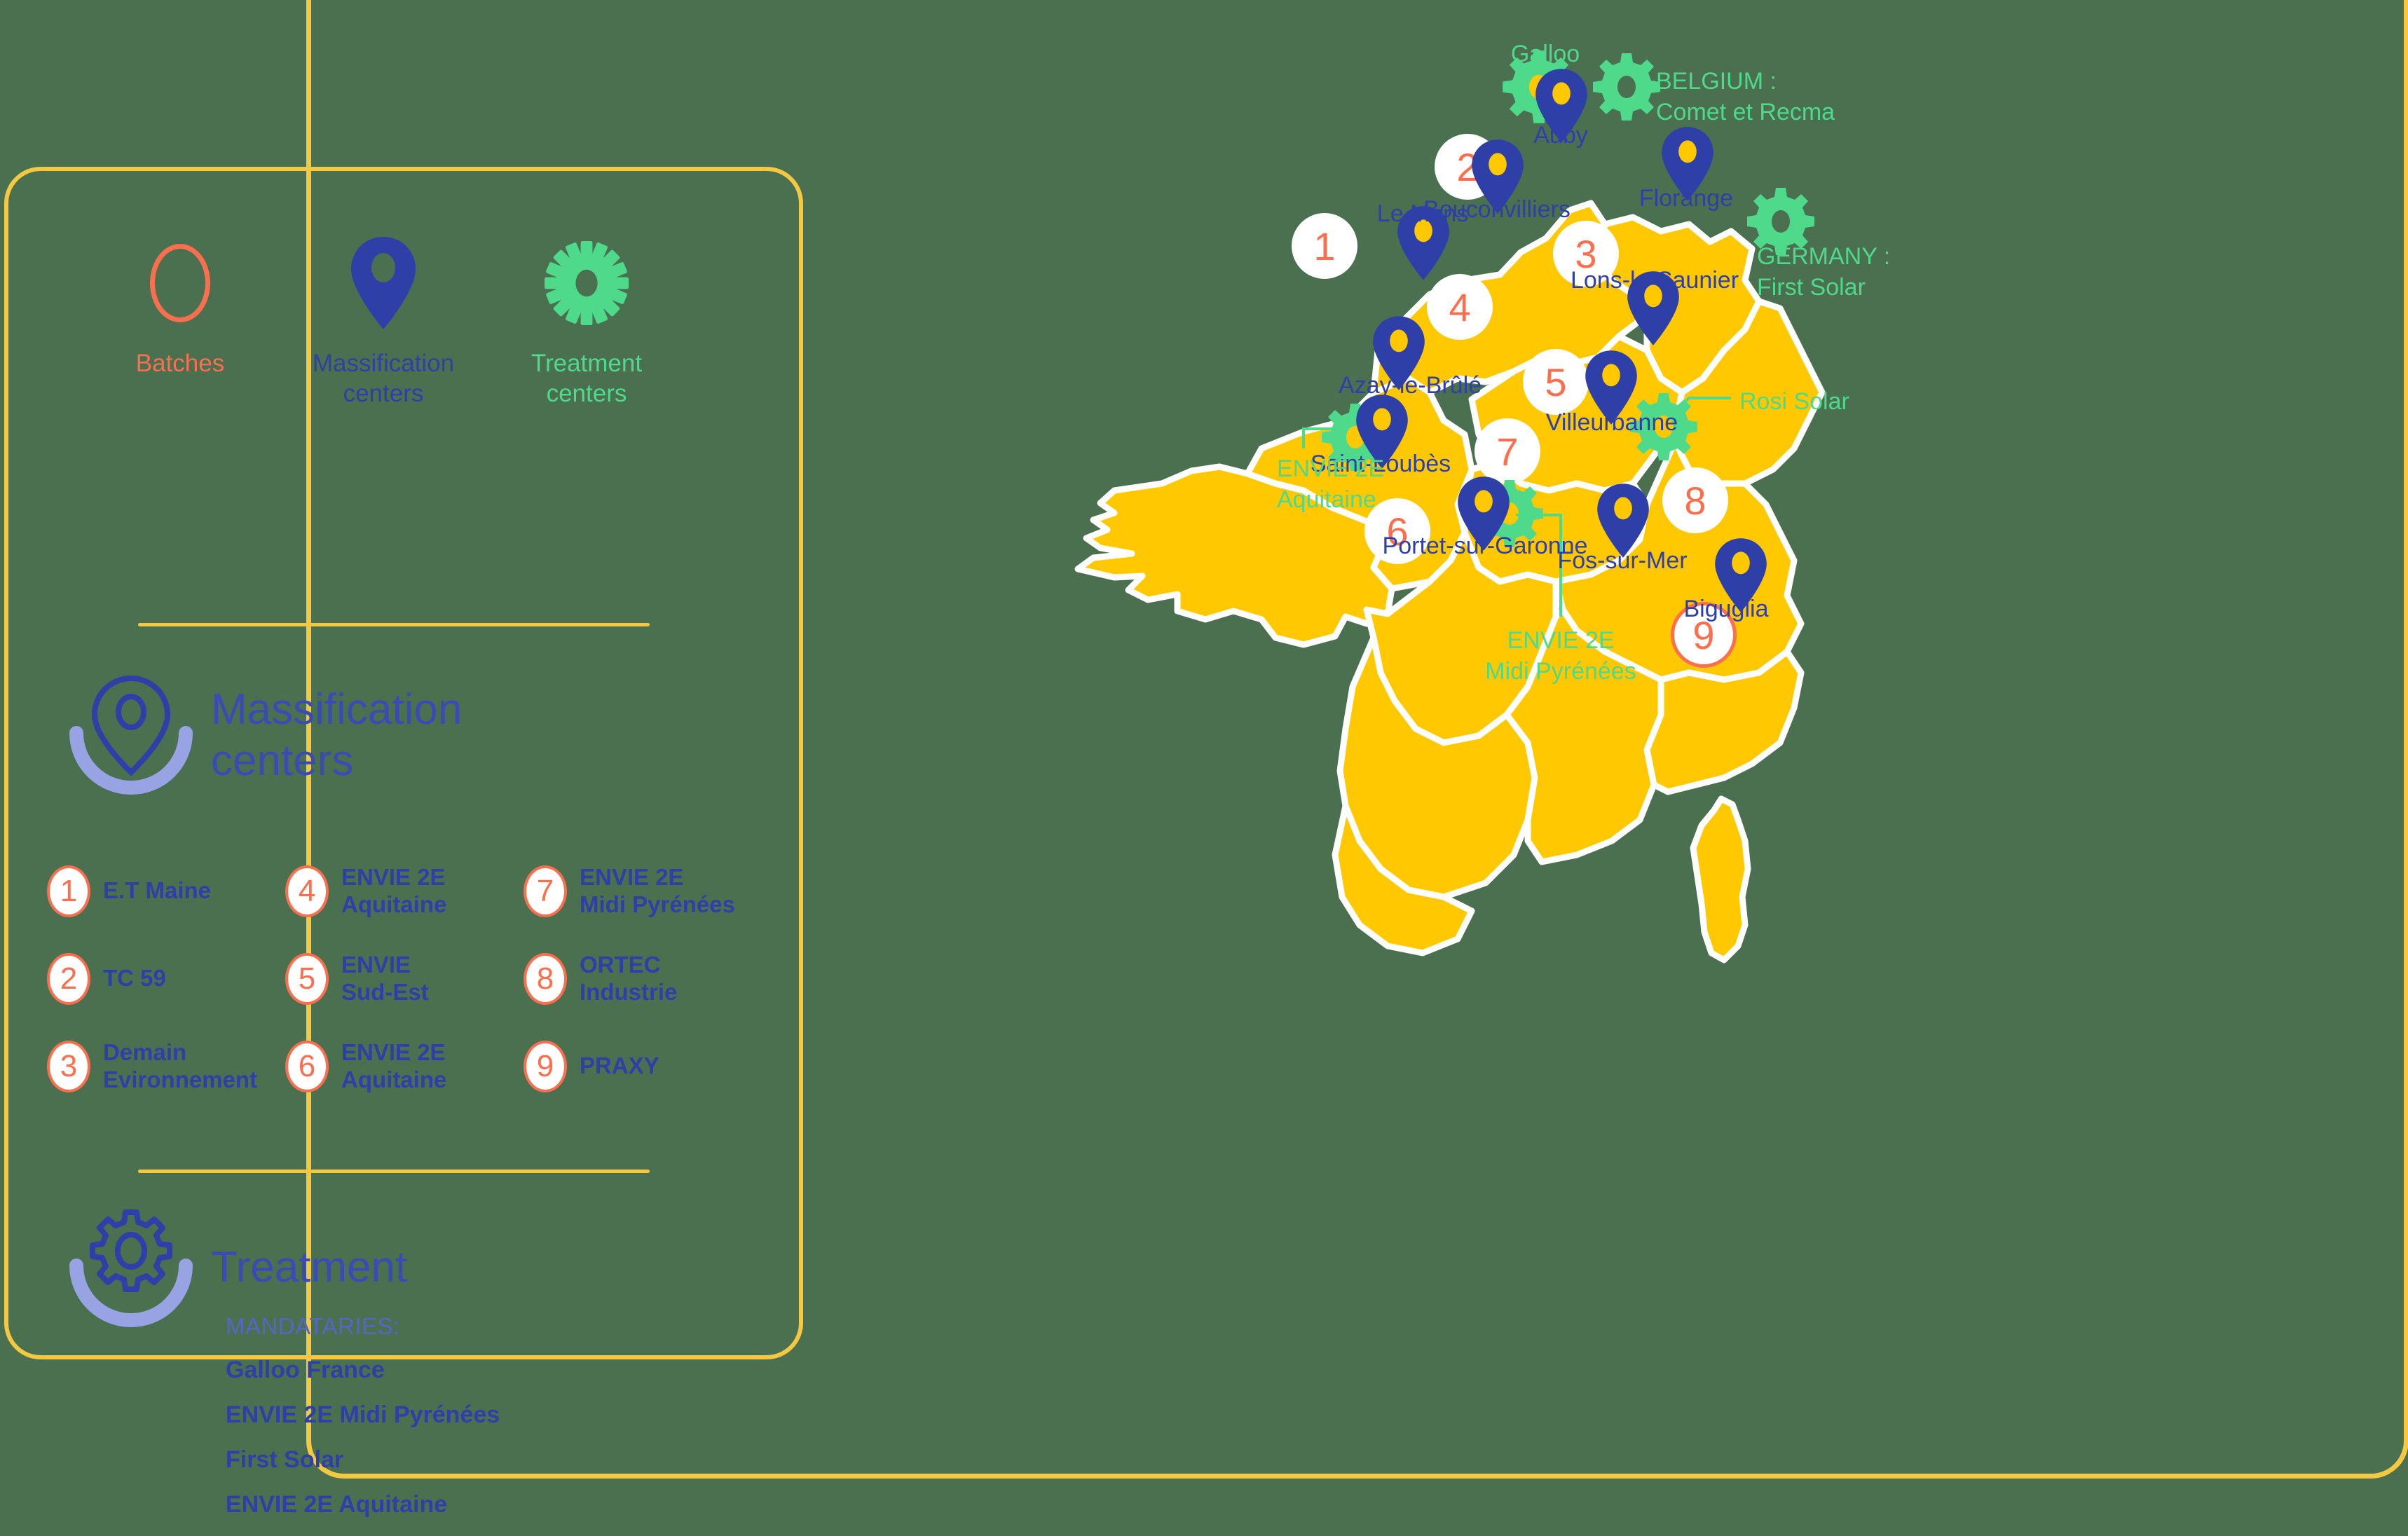 Image resolution: width=2408 pixels, height=1536 pixels. What do you see at coordinates (1823, 272) in the screenshot?
I see `external-label-germany: GERMANY : First Solar` at bounding box center [1823, 272].